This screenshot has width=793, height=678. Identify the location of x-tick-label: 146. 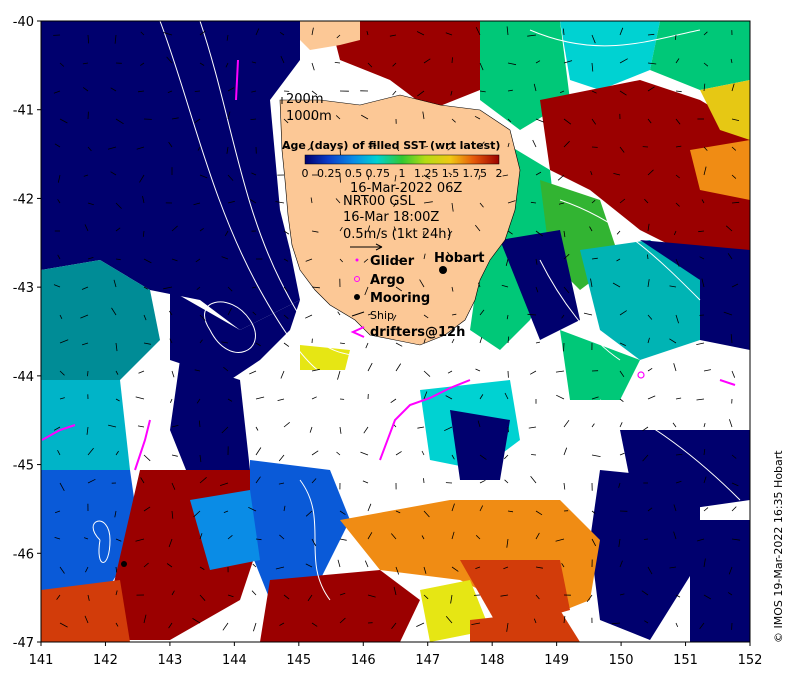
(363, 660).